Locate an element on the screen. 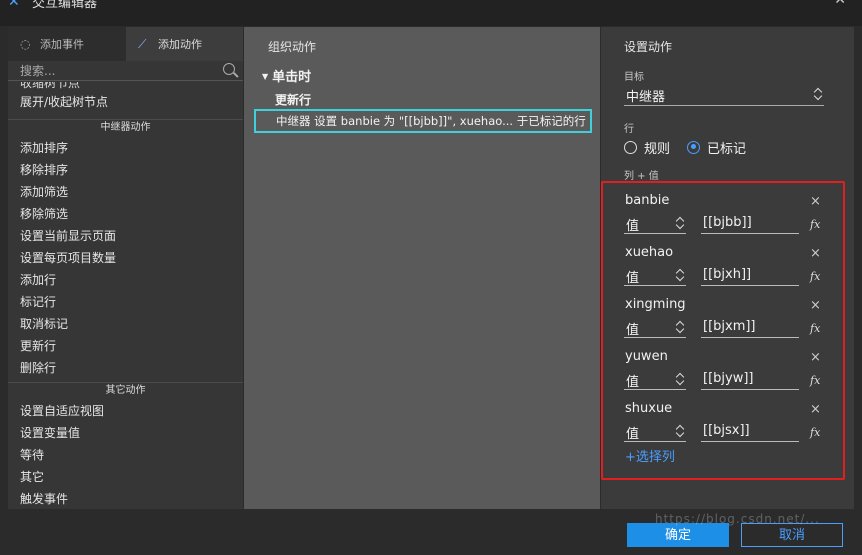 The image size is (862, 555). list-item: 删除行 is located at coordinates (38, 367).